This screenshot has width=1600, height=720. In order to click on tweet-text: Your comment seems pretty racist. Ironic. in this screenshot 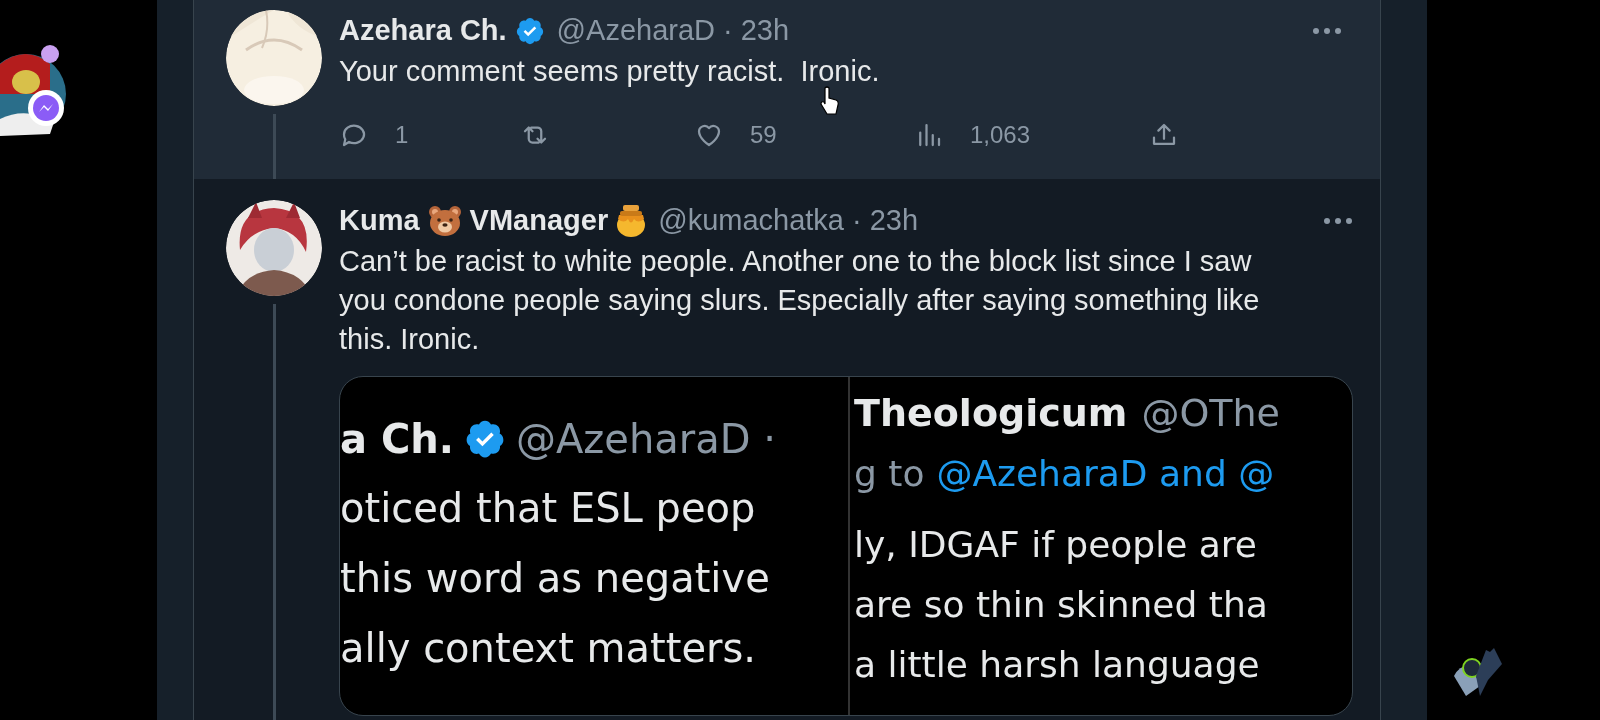, I will do `click(610, 71)`.